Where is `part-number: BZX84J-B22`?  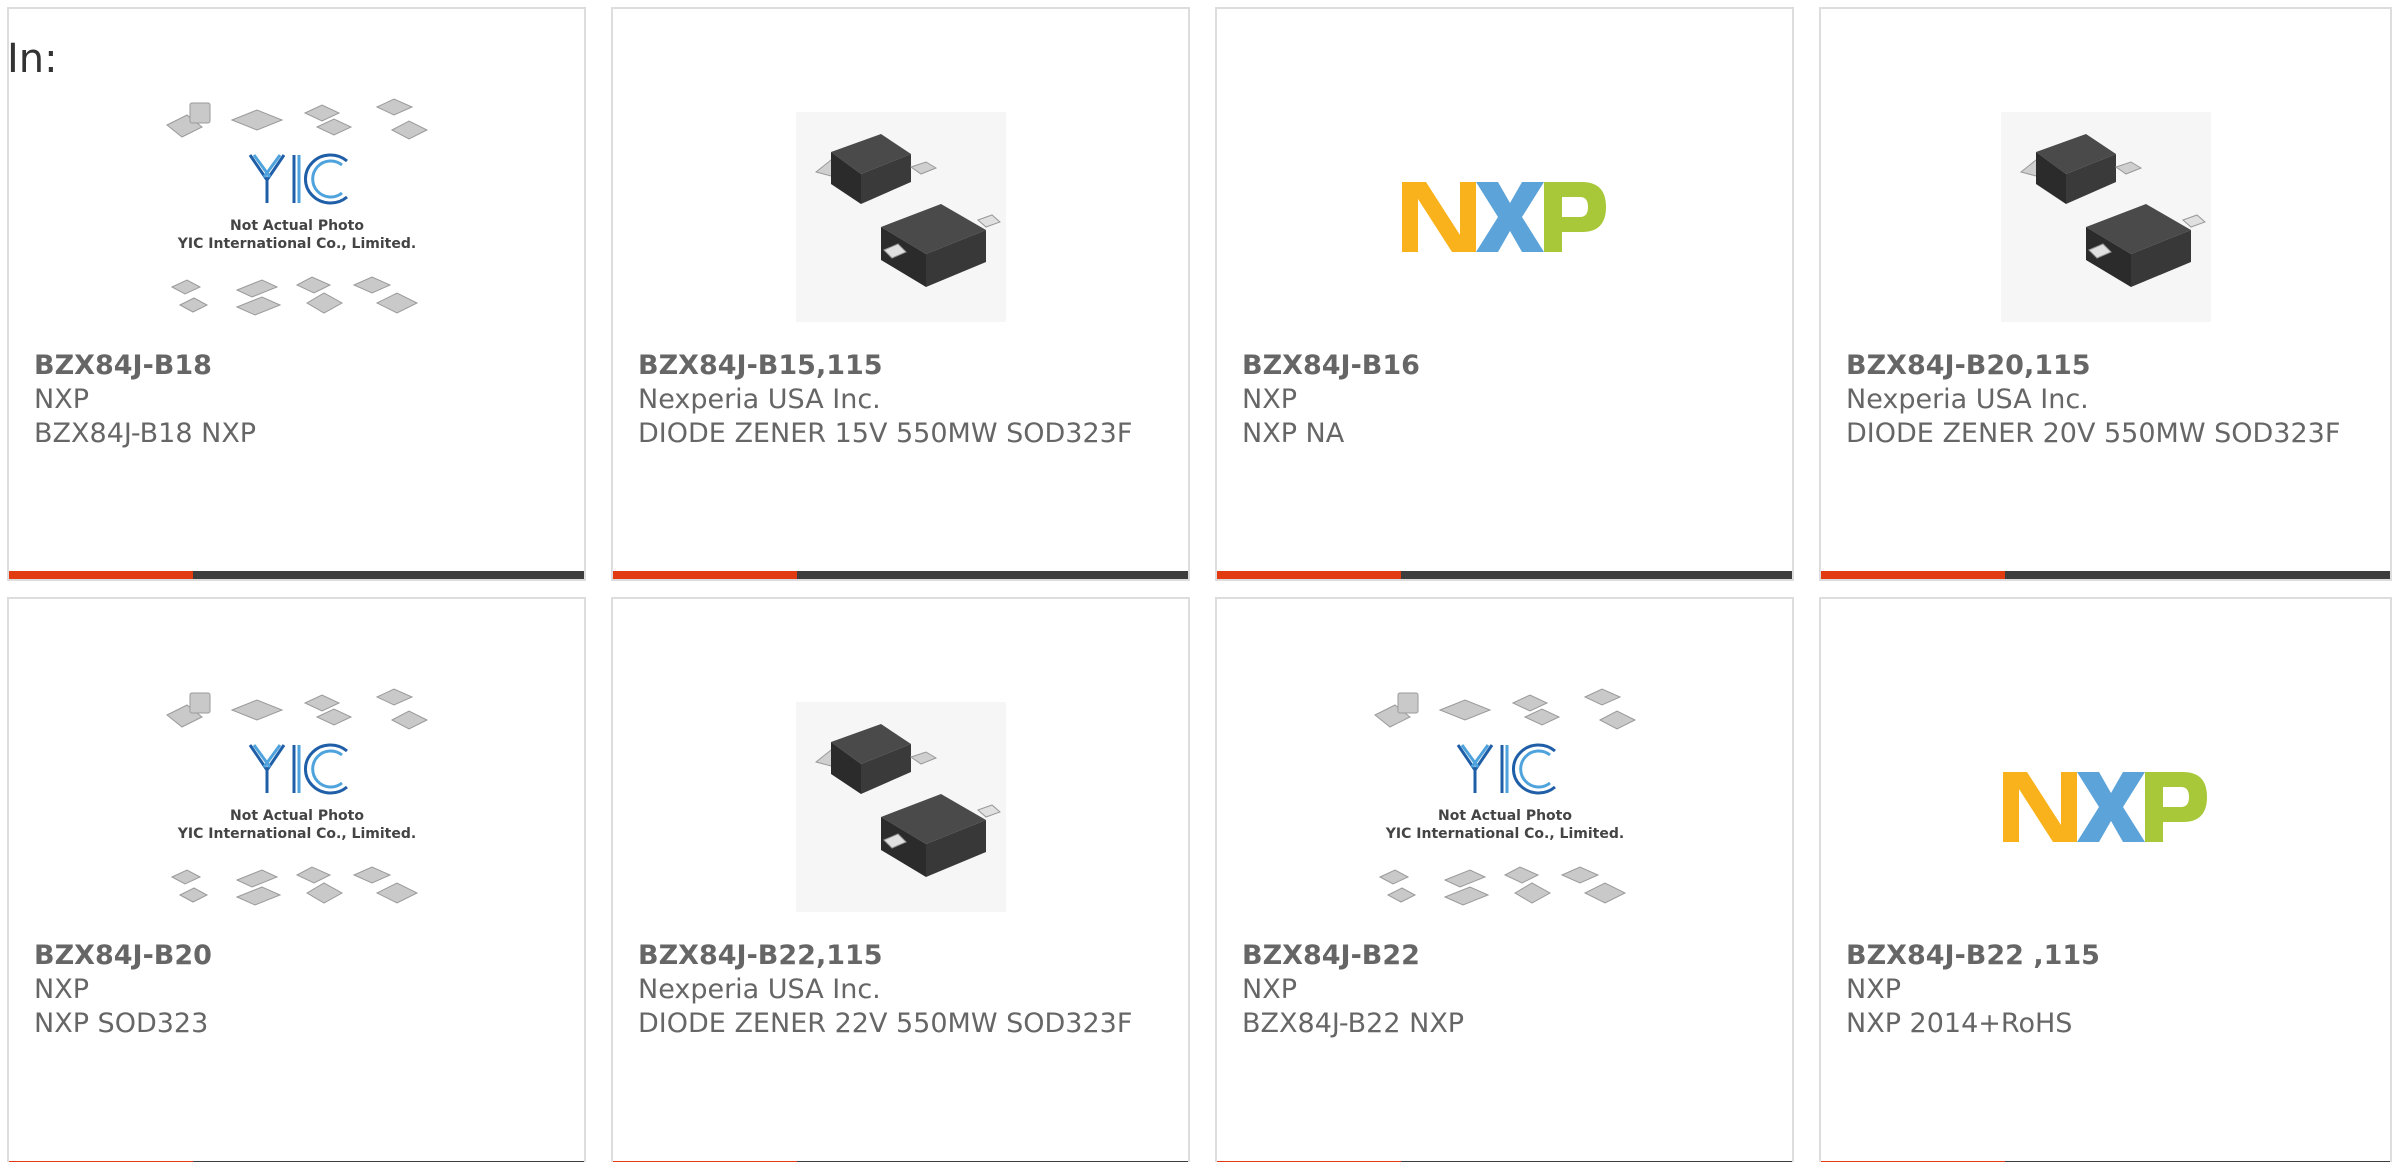 part-number: BZX84J-B22 is located at coordinates (1507, 956).